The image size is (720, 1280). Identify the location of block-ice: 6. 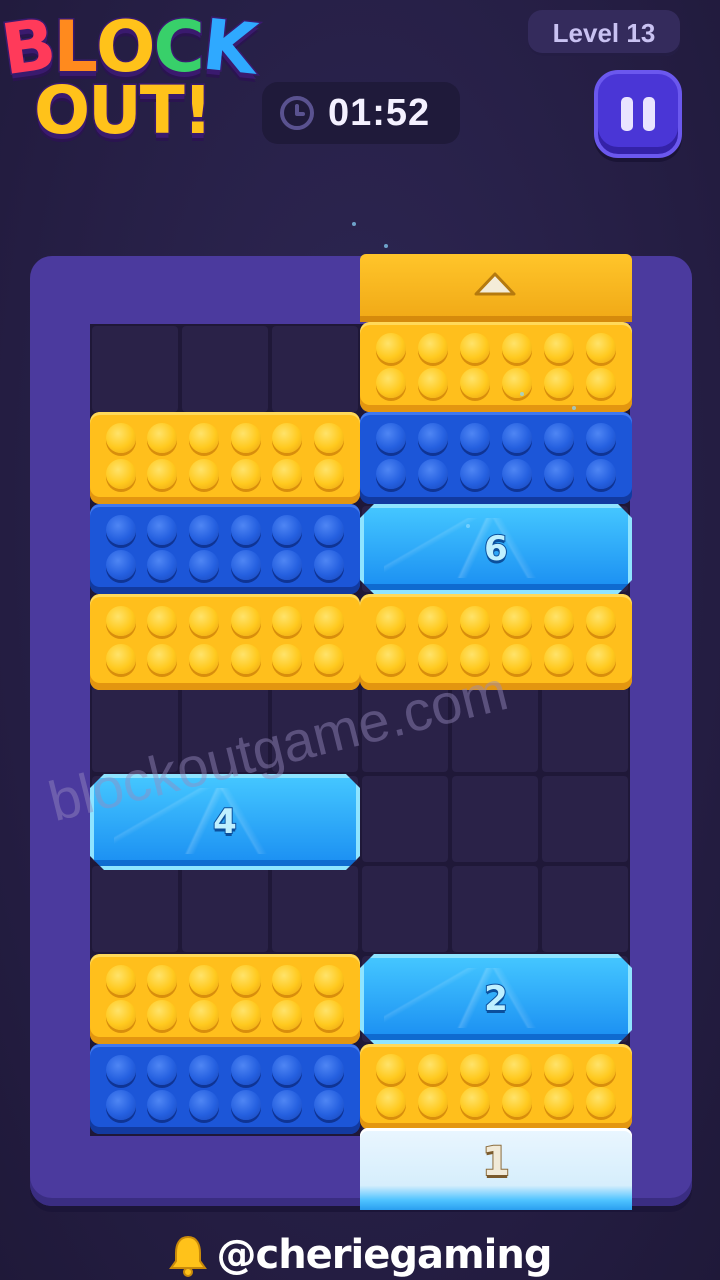
(496, 549).